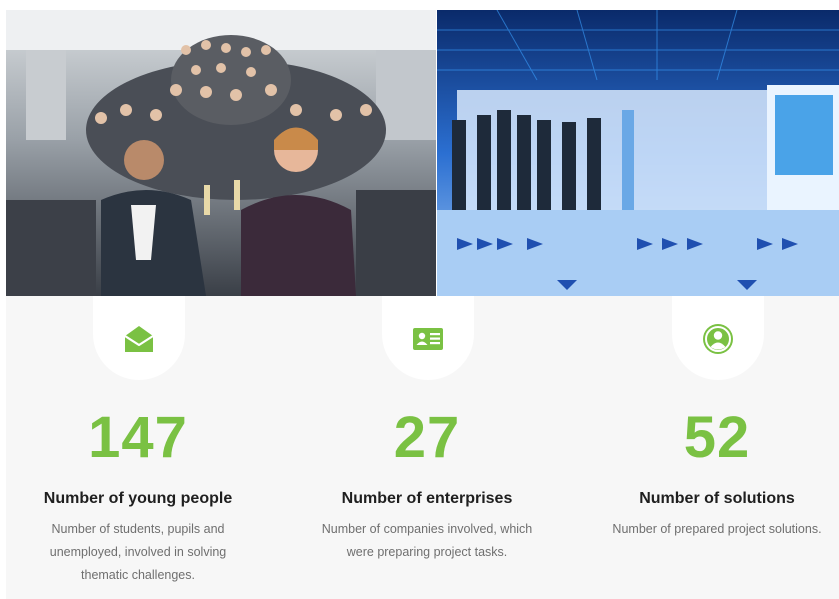  Describe the element at coordinates (427, 498) in the screenshot. I see `stat-title: Number of enterprises` at that location.